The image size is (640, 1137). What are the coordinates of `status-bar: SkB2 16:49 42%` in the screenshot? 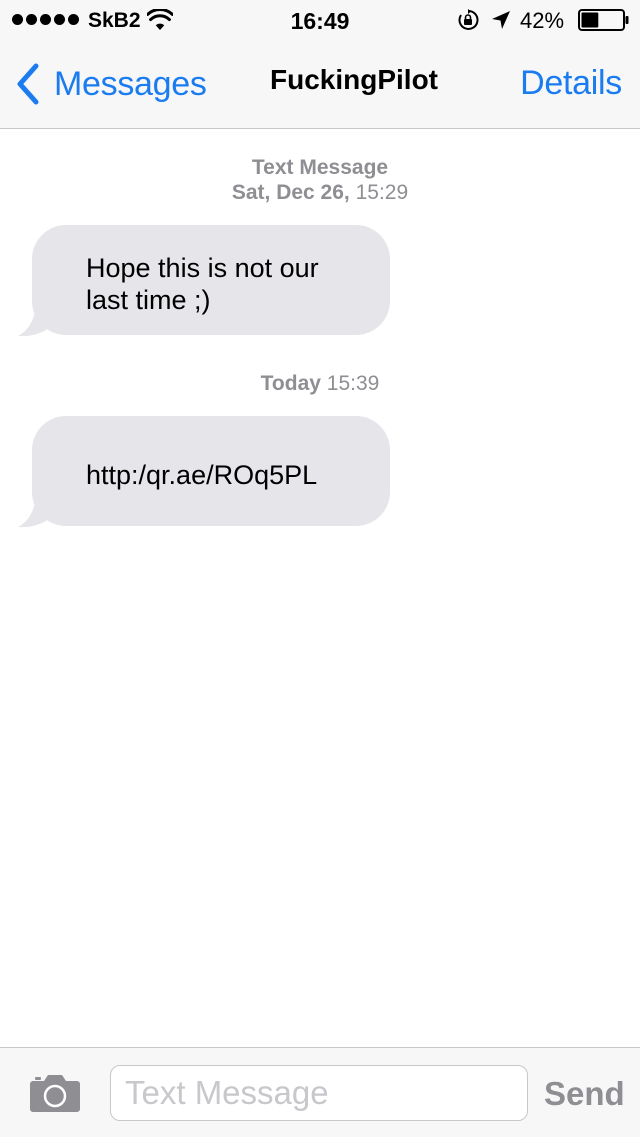 It's located at (320, 20).